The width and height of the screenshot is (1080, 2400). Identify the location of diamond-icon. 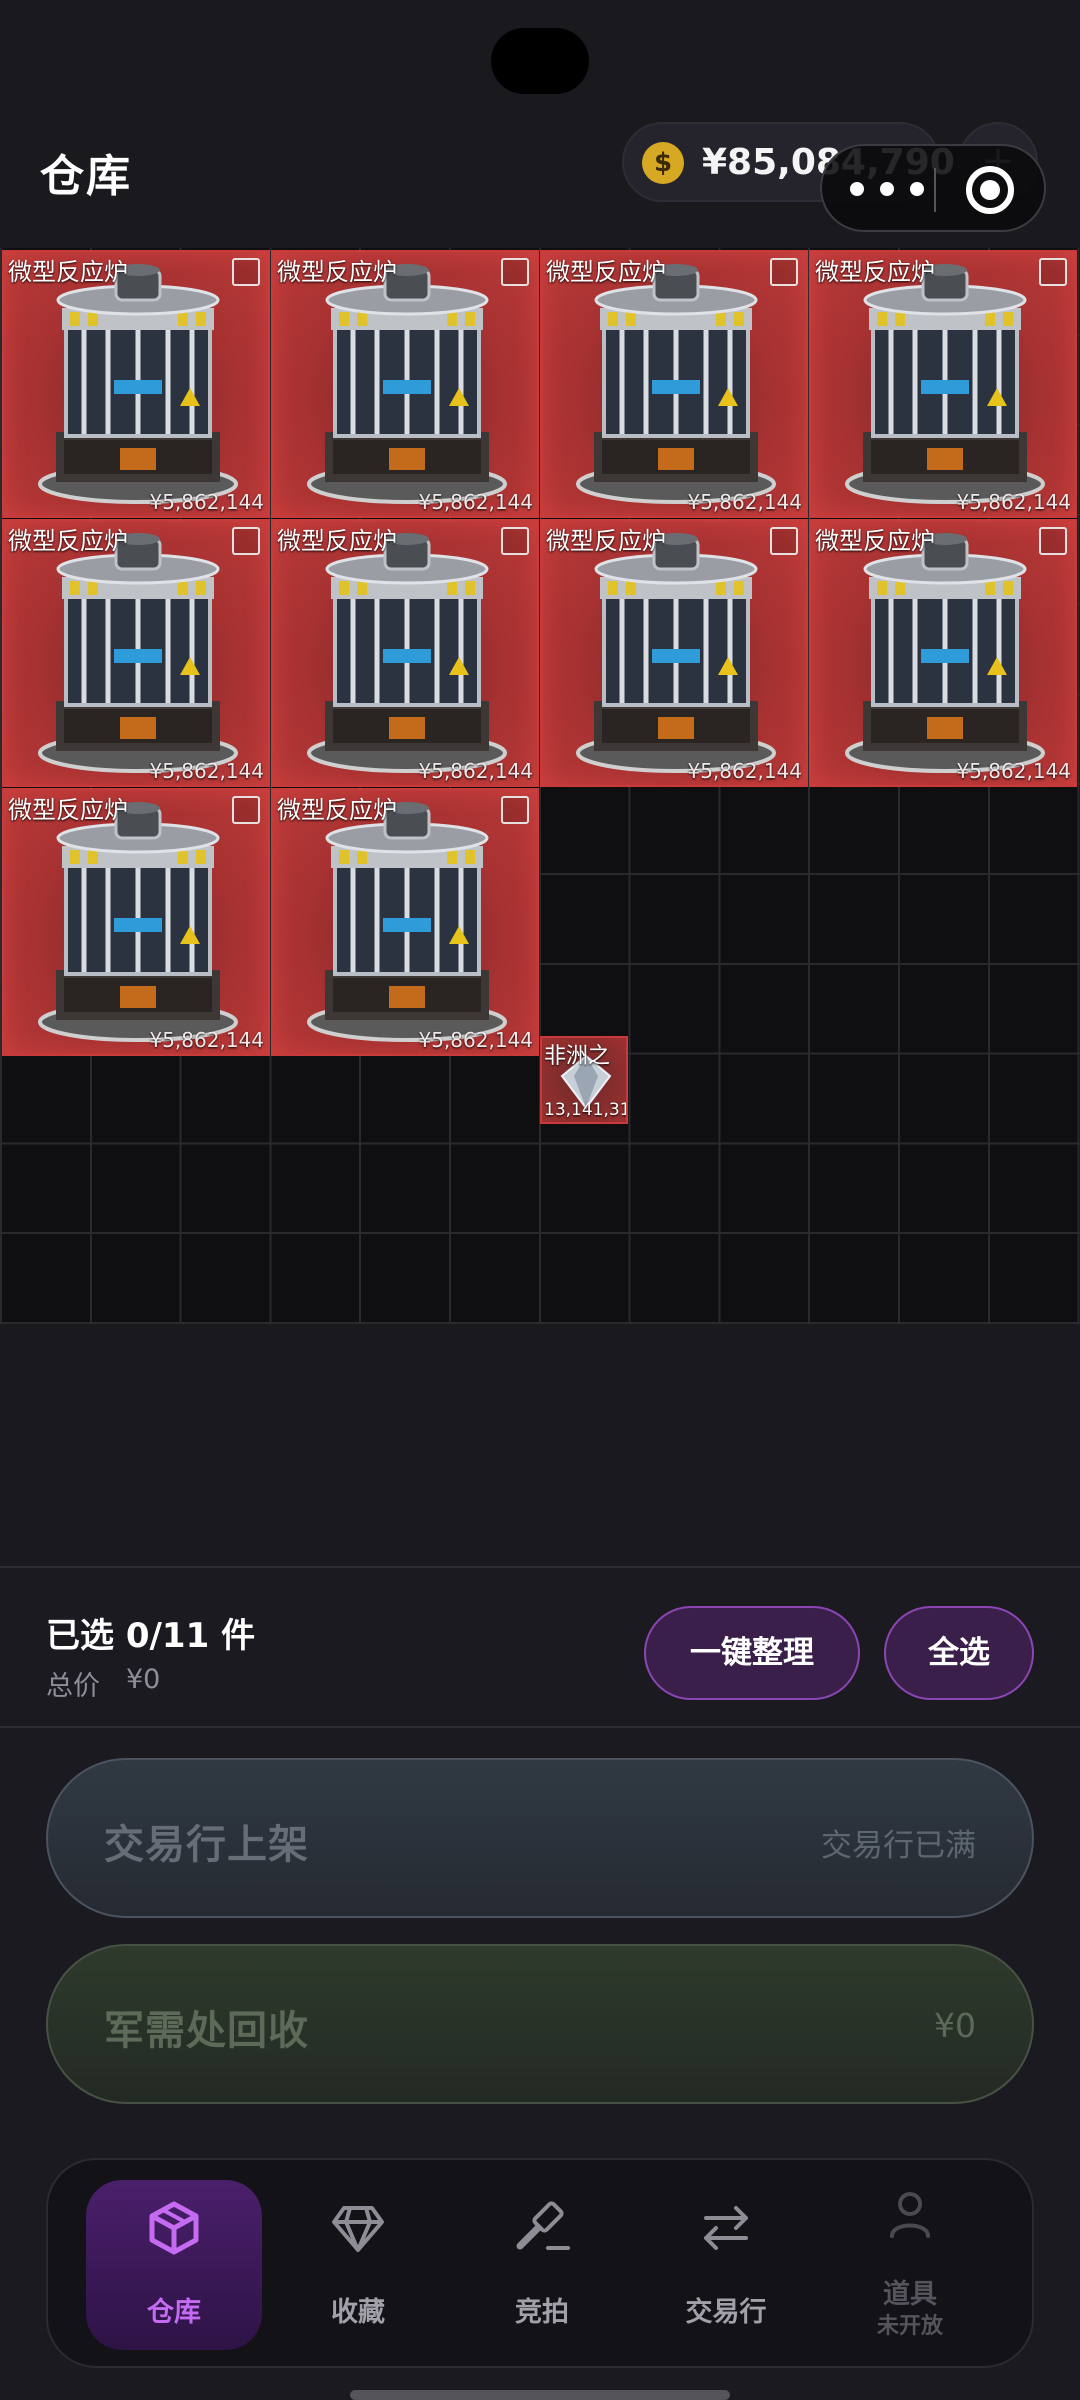
(358, 2229).